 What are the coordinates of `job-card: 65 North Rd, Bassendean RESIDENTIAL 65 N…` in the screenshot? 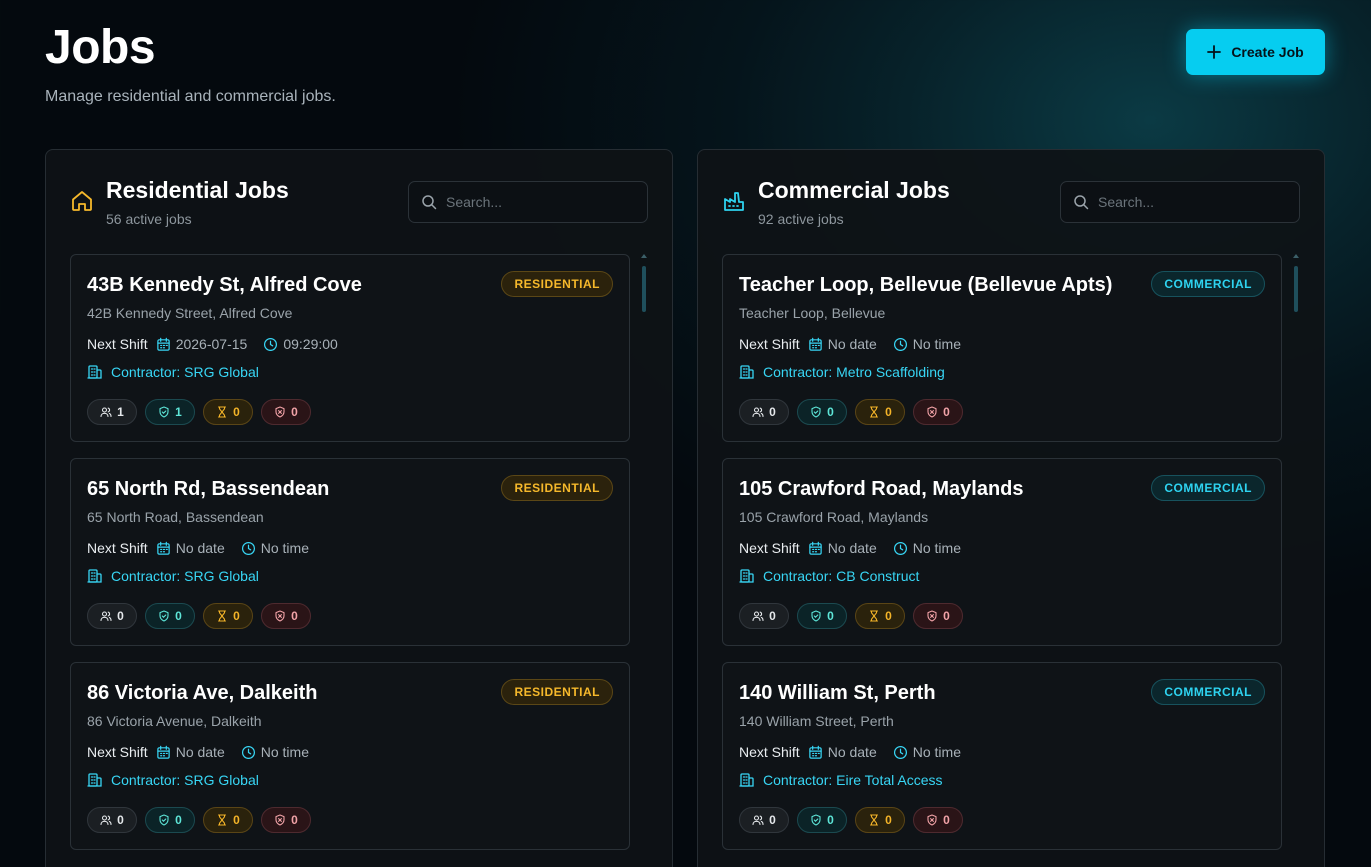 It's located at (350, 552).